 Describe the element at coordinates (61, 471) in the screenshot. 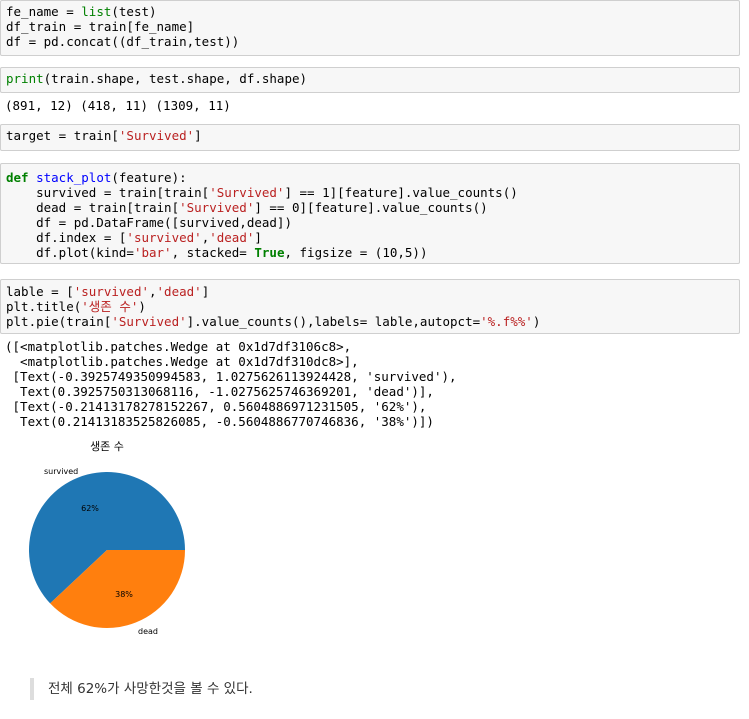

I see `slice-label-survived: survived` at that location.